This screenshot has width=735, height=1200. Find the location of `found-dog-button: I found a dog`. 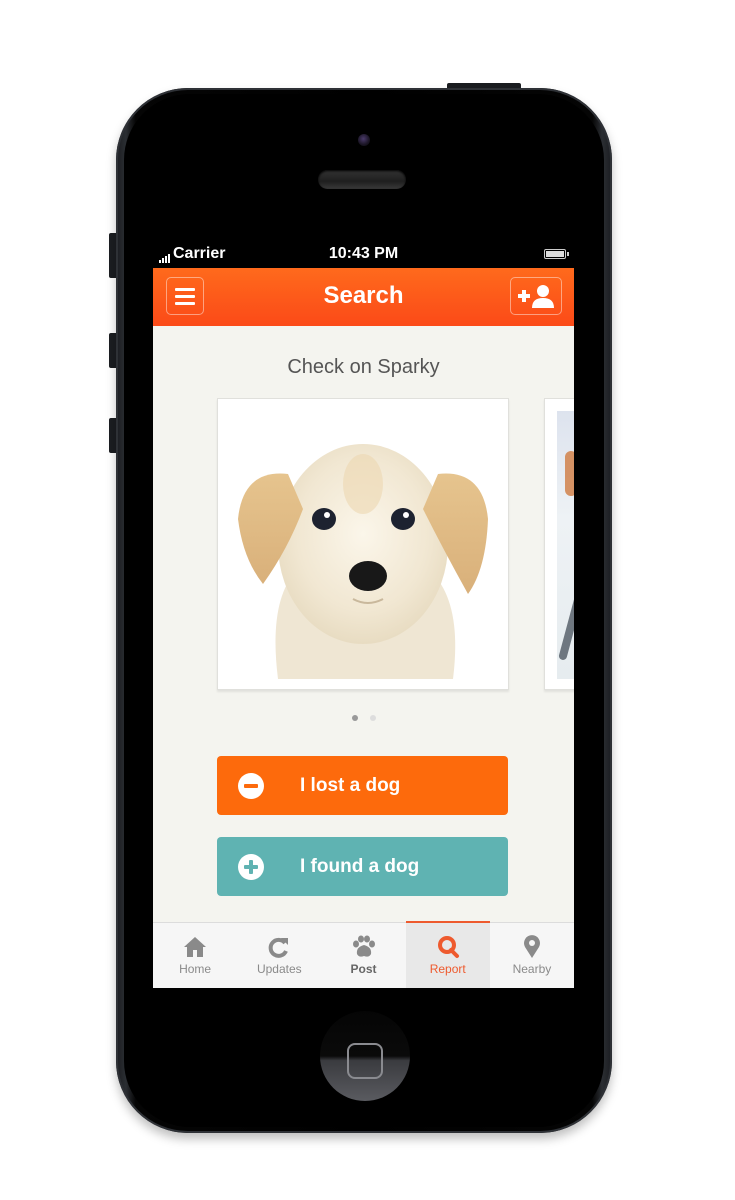

found-dog-button: I found a dog is located at coordinates (362, 866).